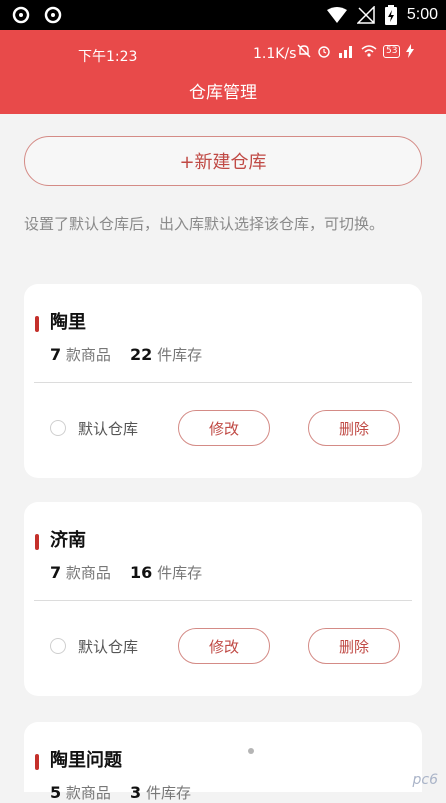 The image size is (446, 803). Describe the element at coordinates (365, 15) in the screenshot. I see `no-signal-icon` at that location.